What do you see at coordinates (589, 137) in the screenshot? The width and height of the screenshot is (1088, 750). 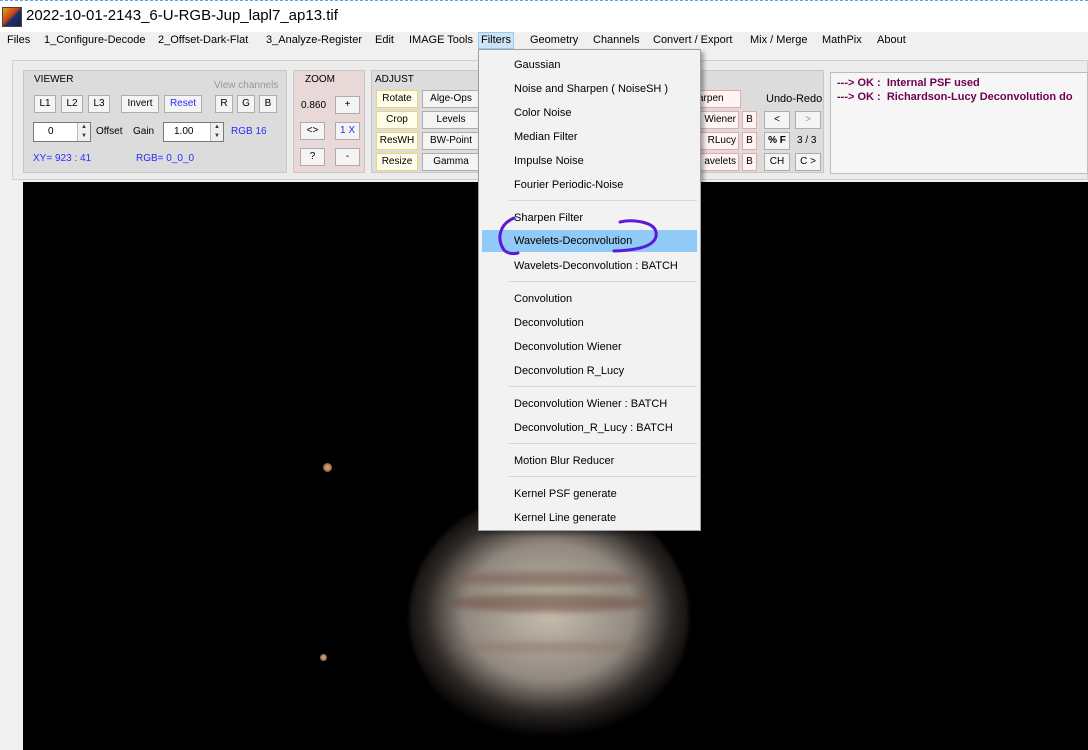 I see `menu-item-median-filter: Median Filter` at bounding box center [589, 137].